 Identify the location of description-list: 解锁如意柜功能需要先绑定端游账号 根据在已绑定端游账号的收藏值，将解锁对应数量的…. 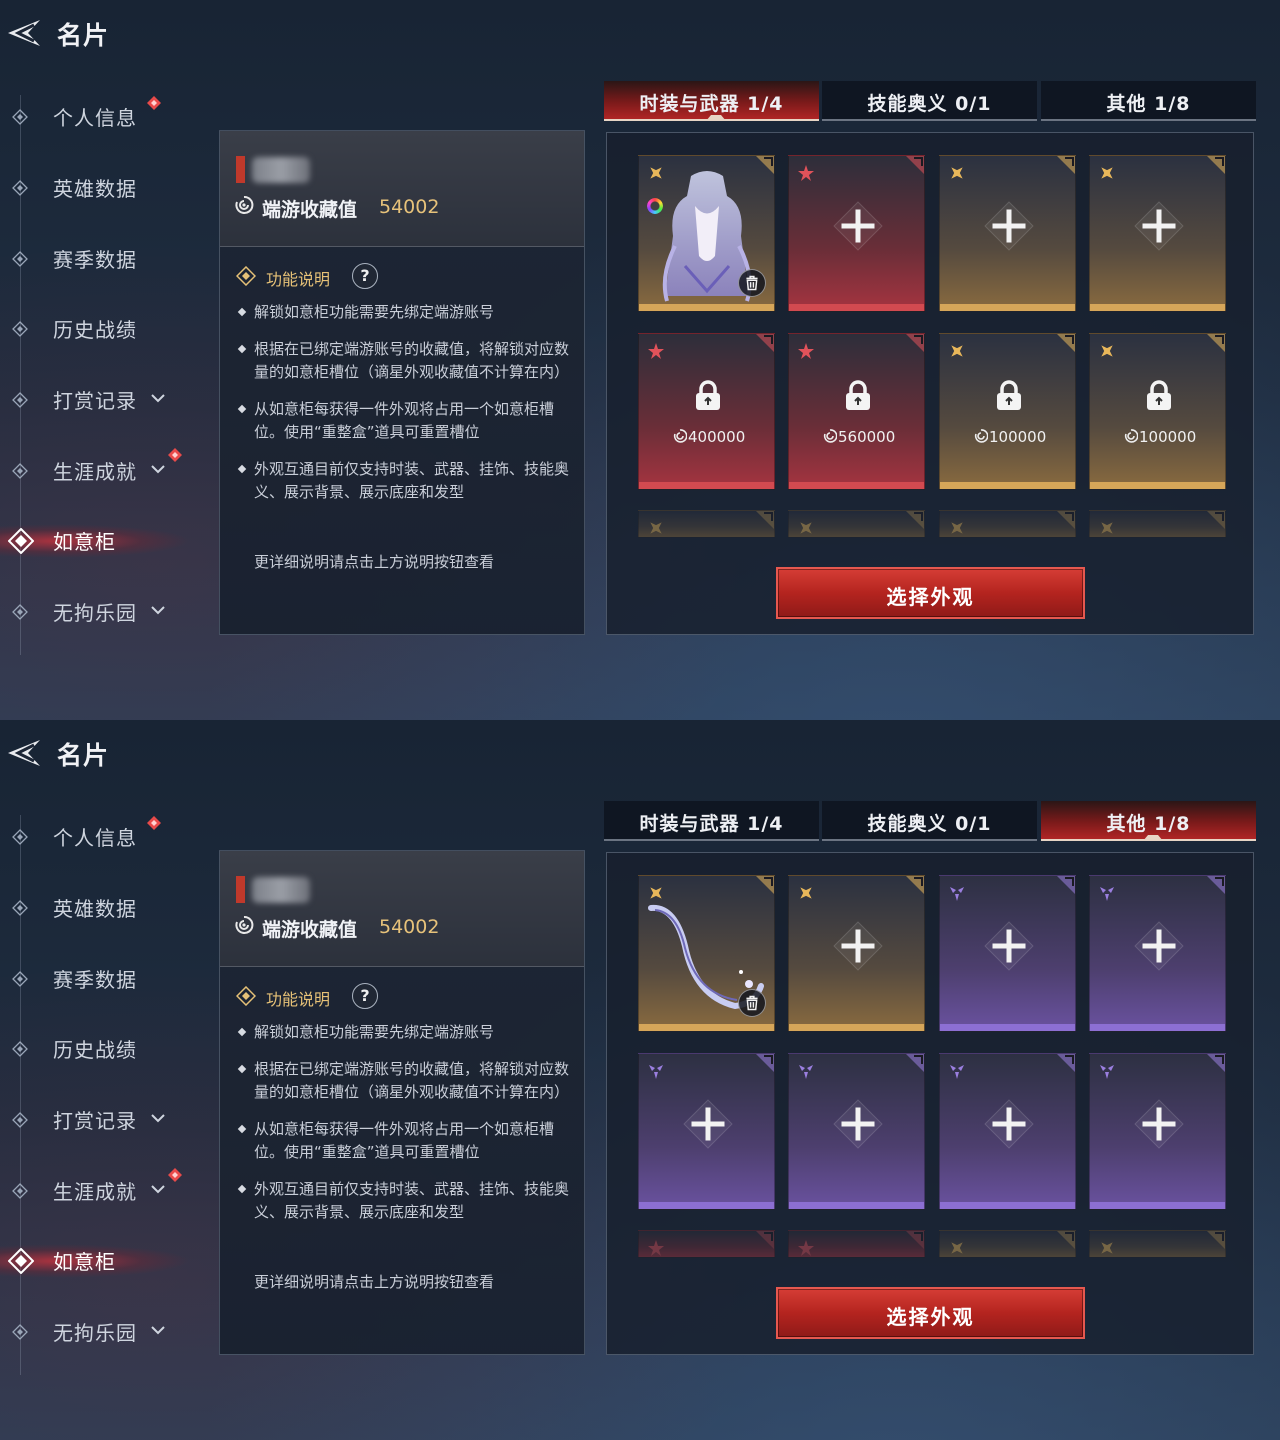
(404, 409).